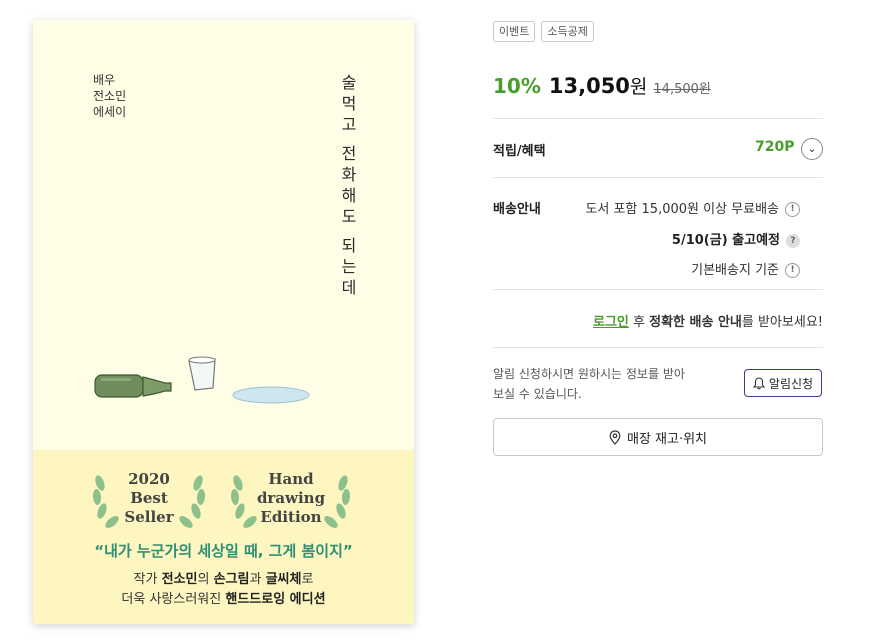 The height and width of the screenshot is (644, 884). What do you see at coordinates (514, 31) in the screenshot?
I see `tag-event: 이벤트` at bounding box center [514, 31].